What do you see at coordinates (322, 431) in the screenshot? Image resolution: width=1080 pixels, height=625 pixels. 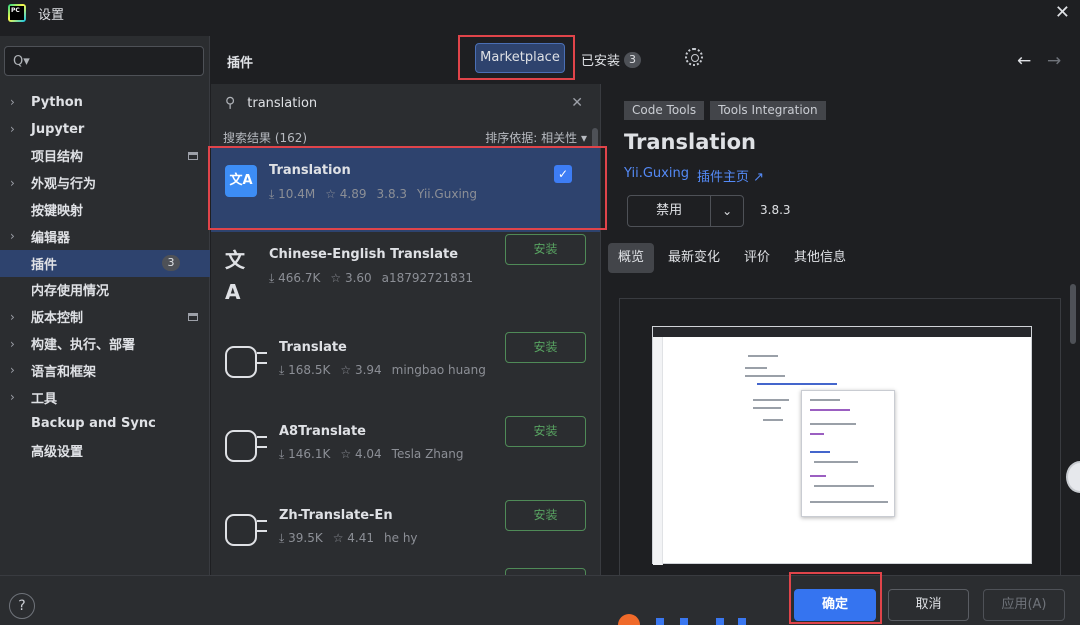 I see `plugin-name: A8Translate` at bounding box center [322, 431].